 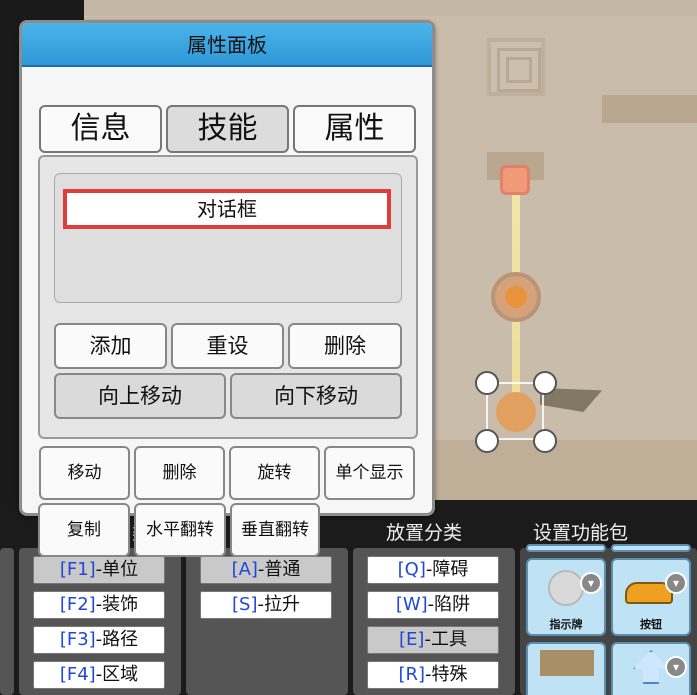 I want to click on floor-tile-icon, so click(x=567, y=663).